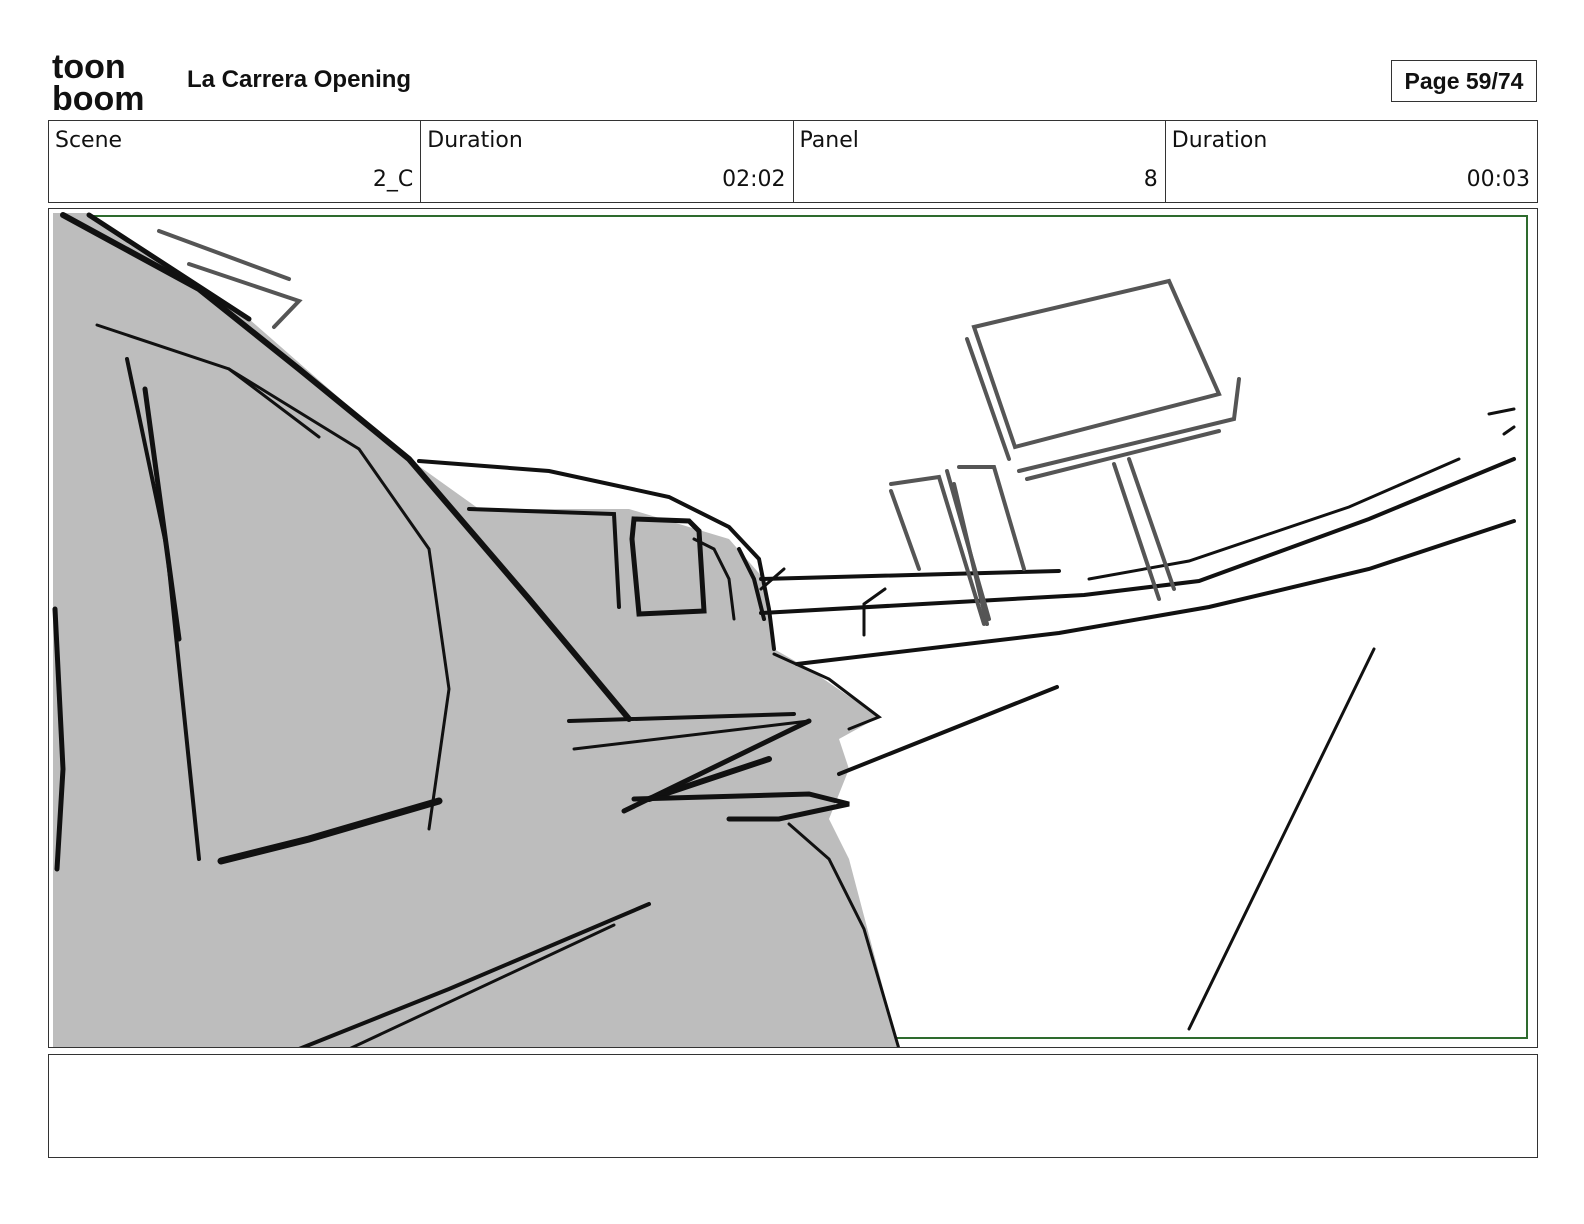  What do you see at coordinates (793, 1106) in the screenshot?
I see `panel-notes-box` at bounding box center [793, 1106].